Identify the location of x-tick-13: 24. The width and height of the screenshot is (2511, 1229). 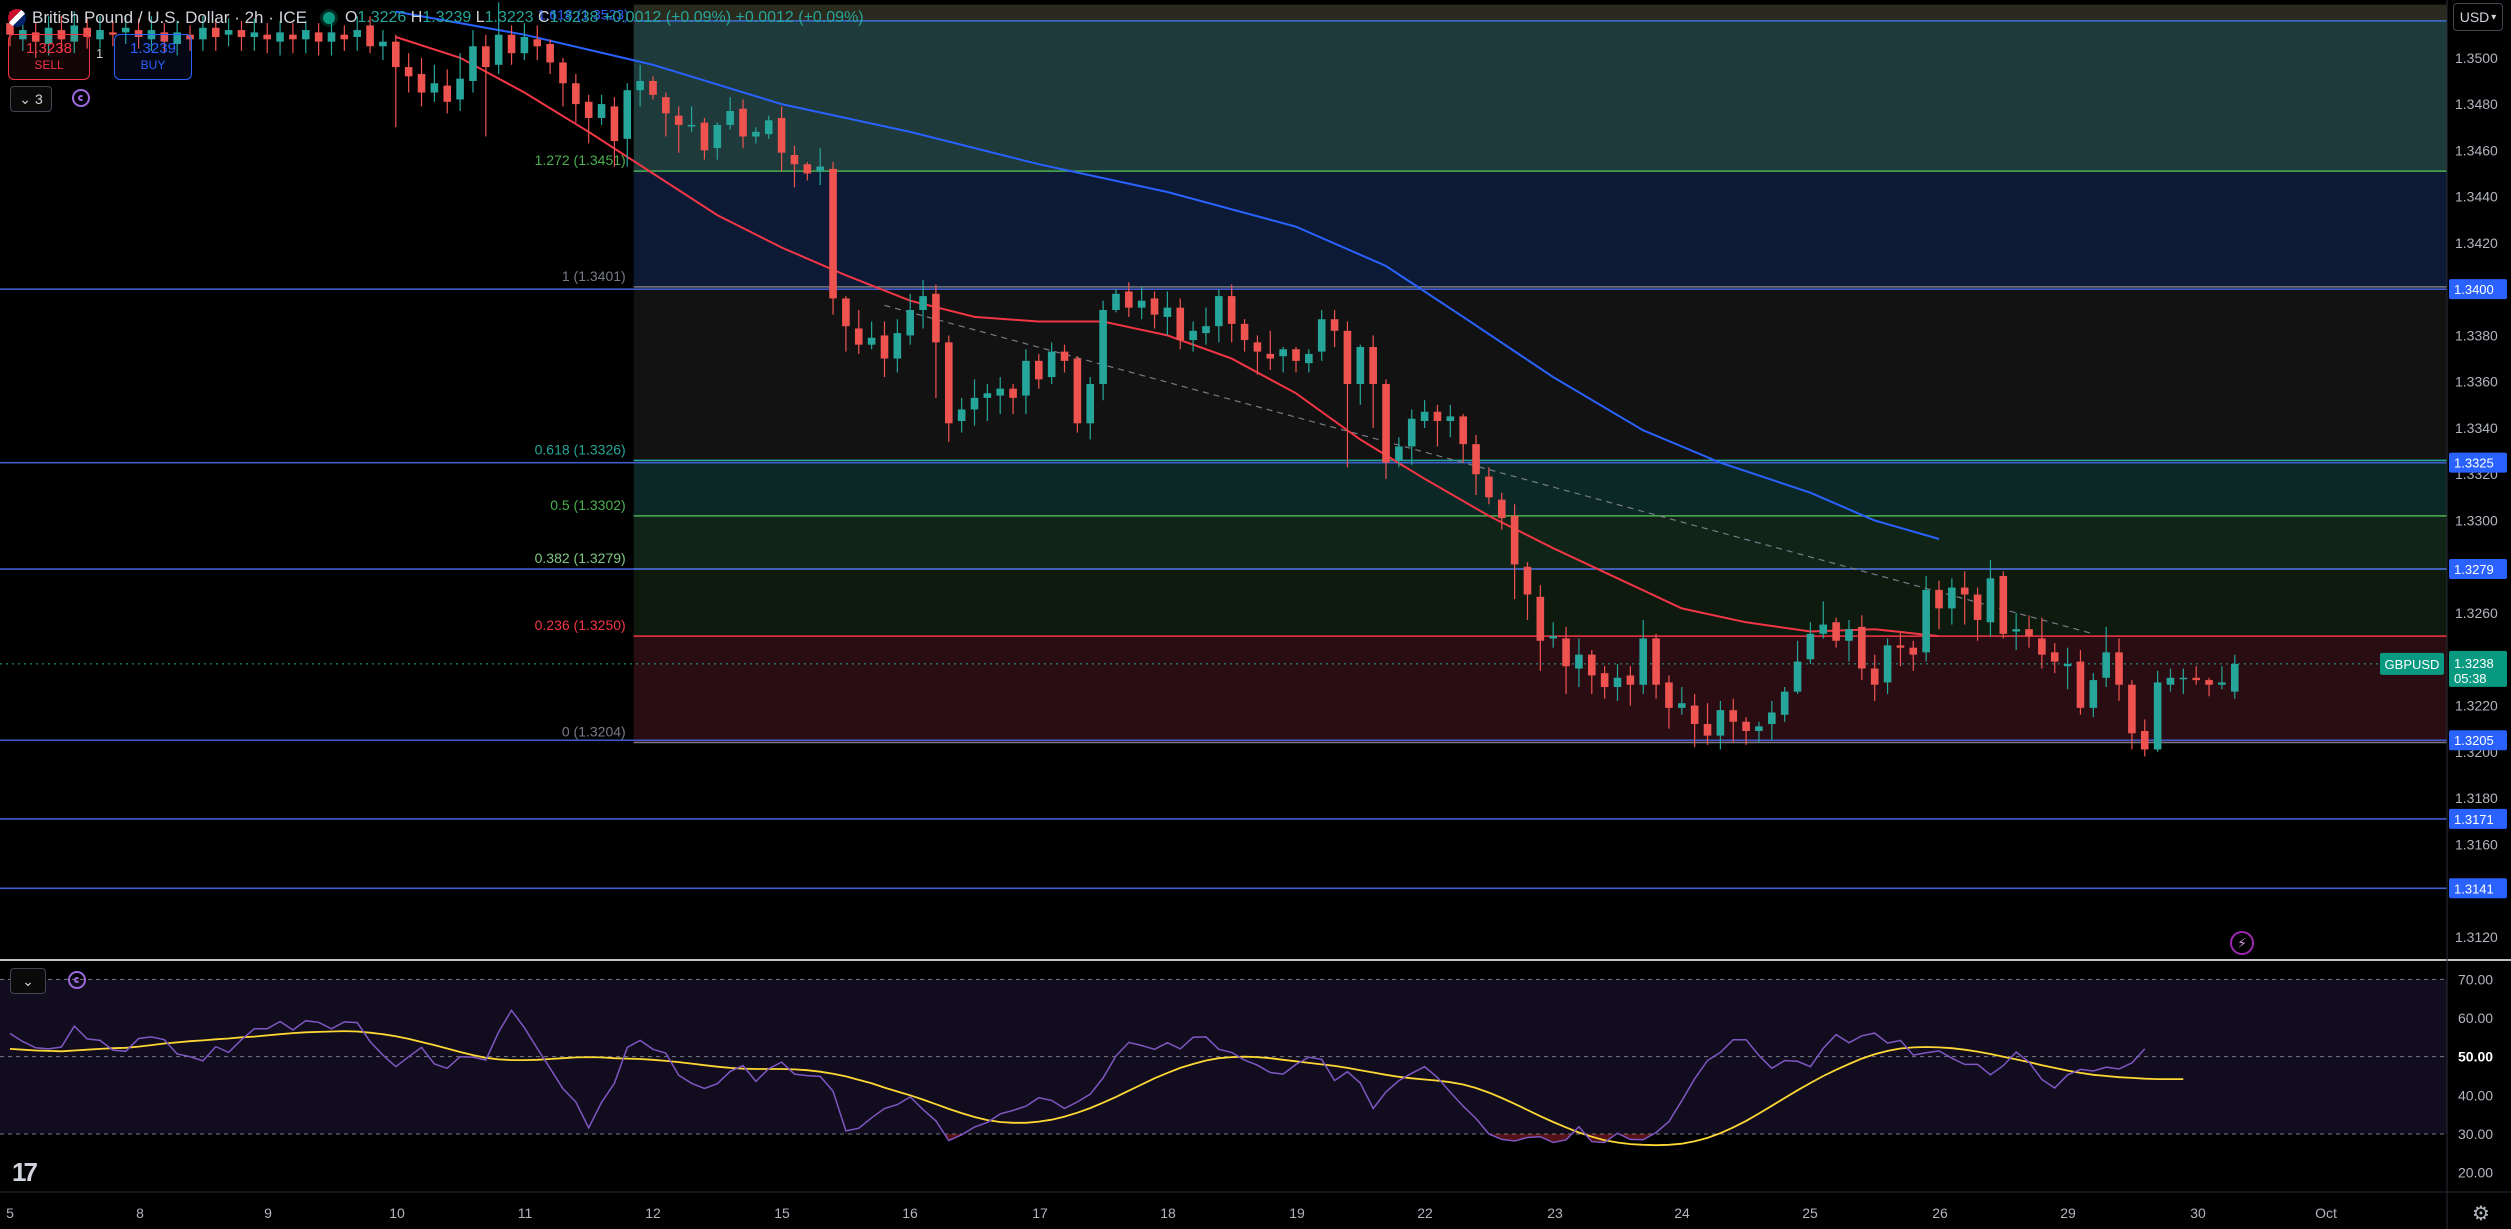
(1682, 1213).